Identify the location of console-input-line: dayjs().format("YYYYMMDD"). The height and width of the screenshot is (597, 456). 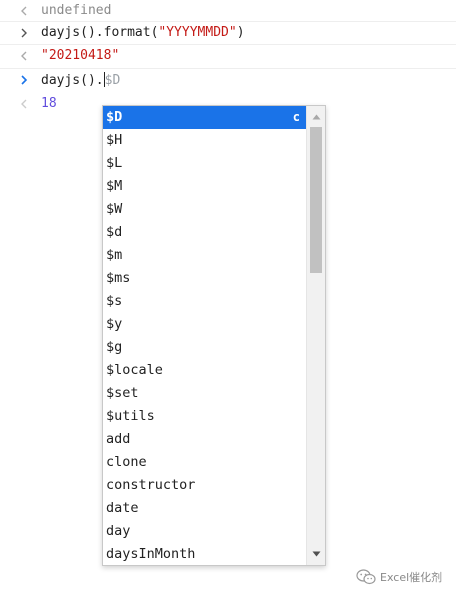
(228, 33).